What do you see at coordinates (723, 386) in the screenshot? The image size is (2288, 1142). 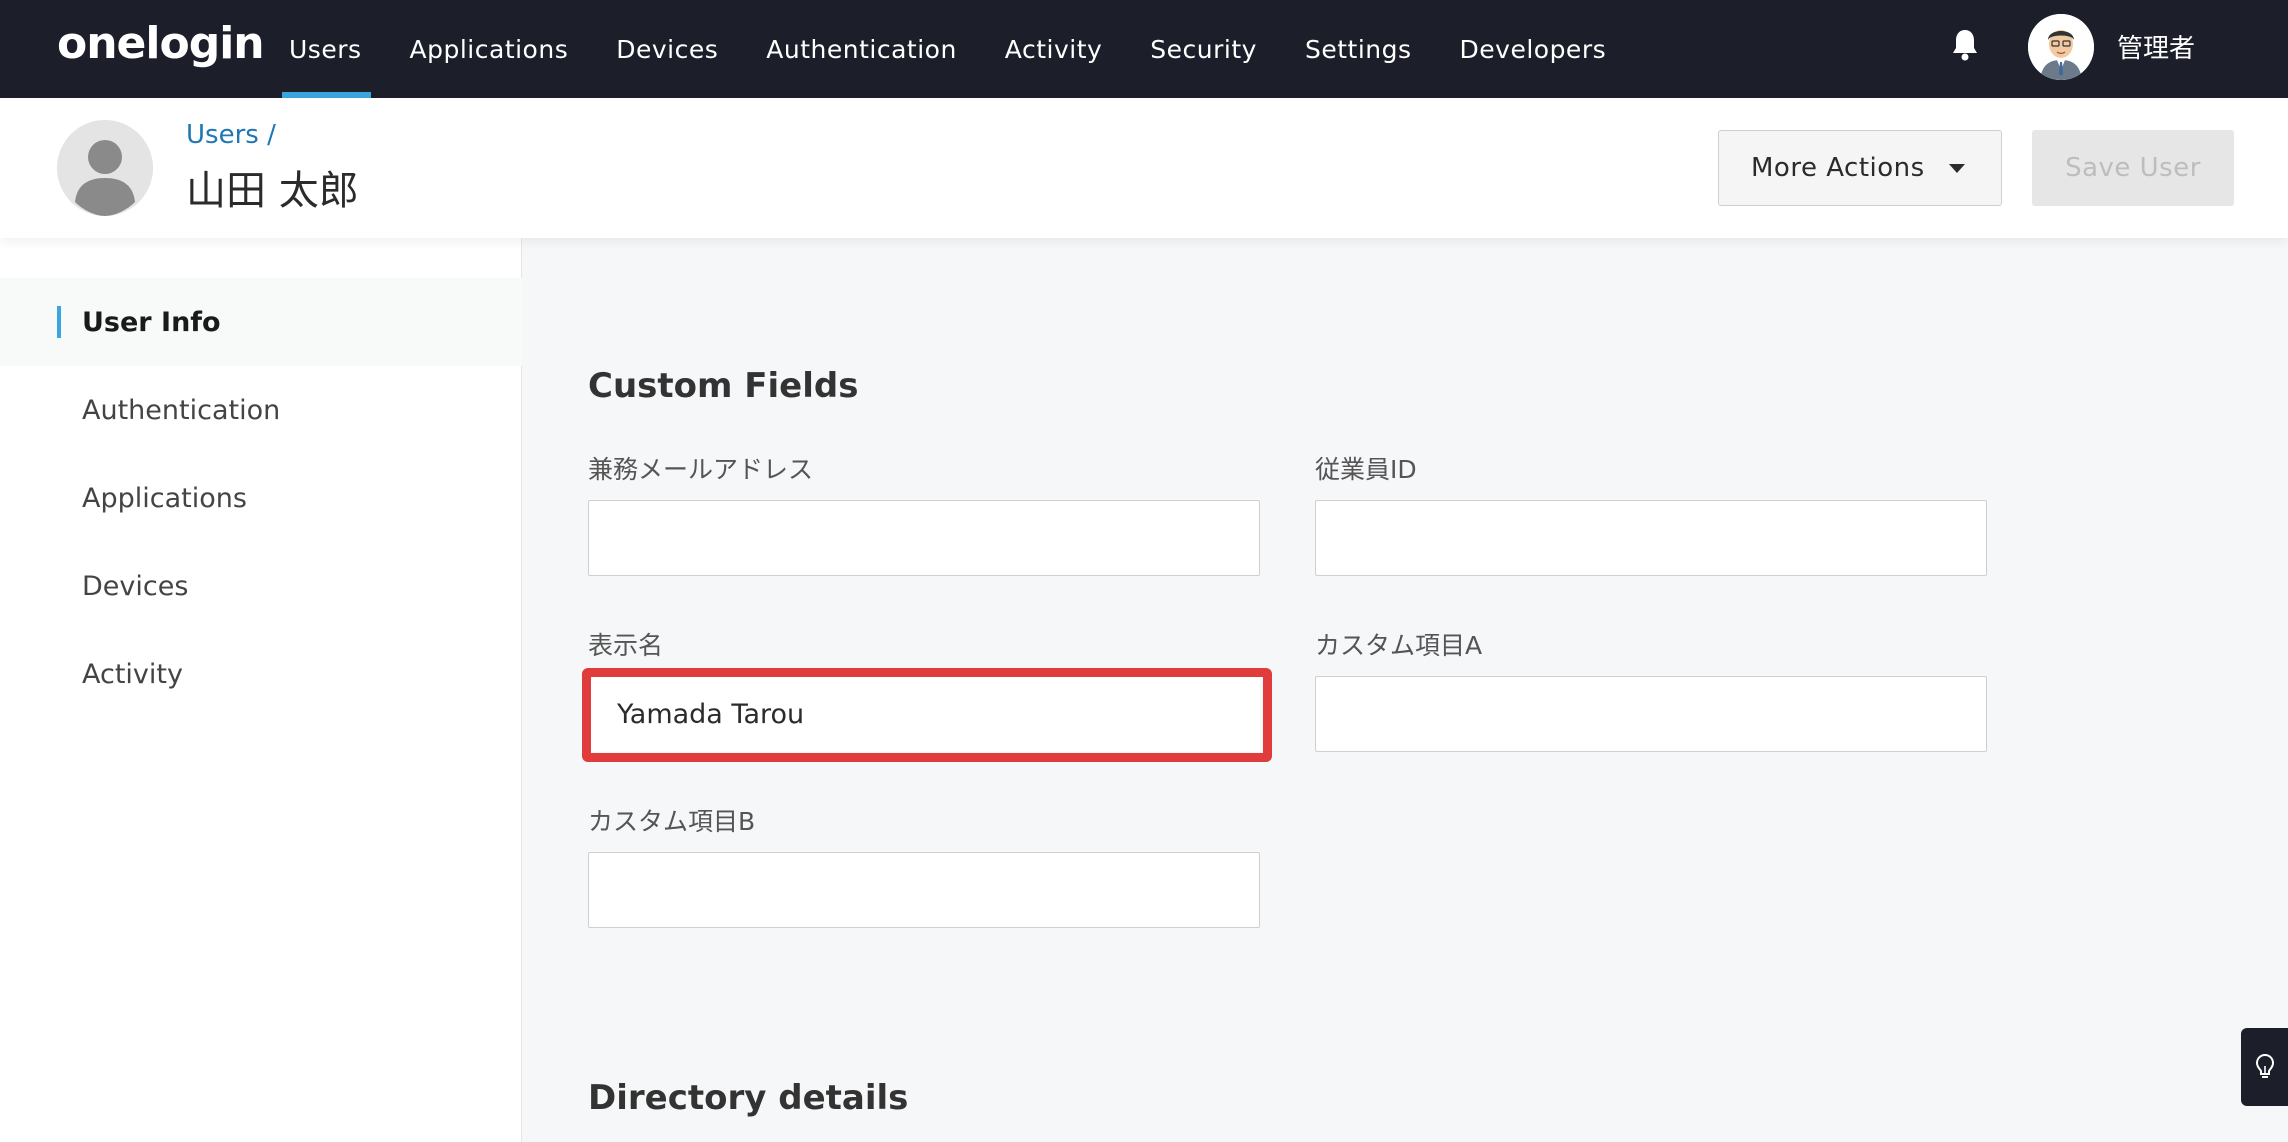 I see `custom-fields-title: Custom Fields` at bounding box center [723, 386].